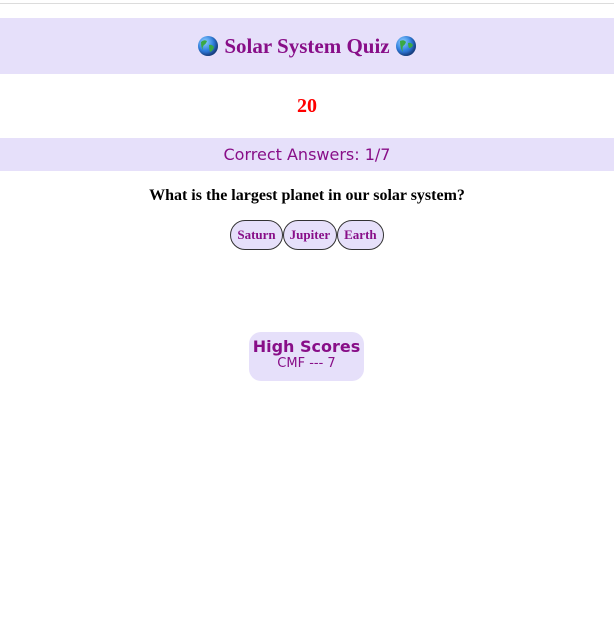 The height and width of the screenshot is (624, 614). I want to click on quiz-title: Solar System Quiz, so click(307, 45).